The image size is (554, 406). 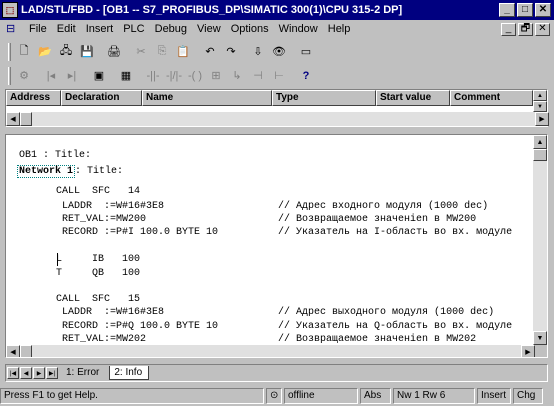 I want to click on menu-options: Options, so click(x=250, y=29).